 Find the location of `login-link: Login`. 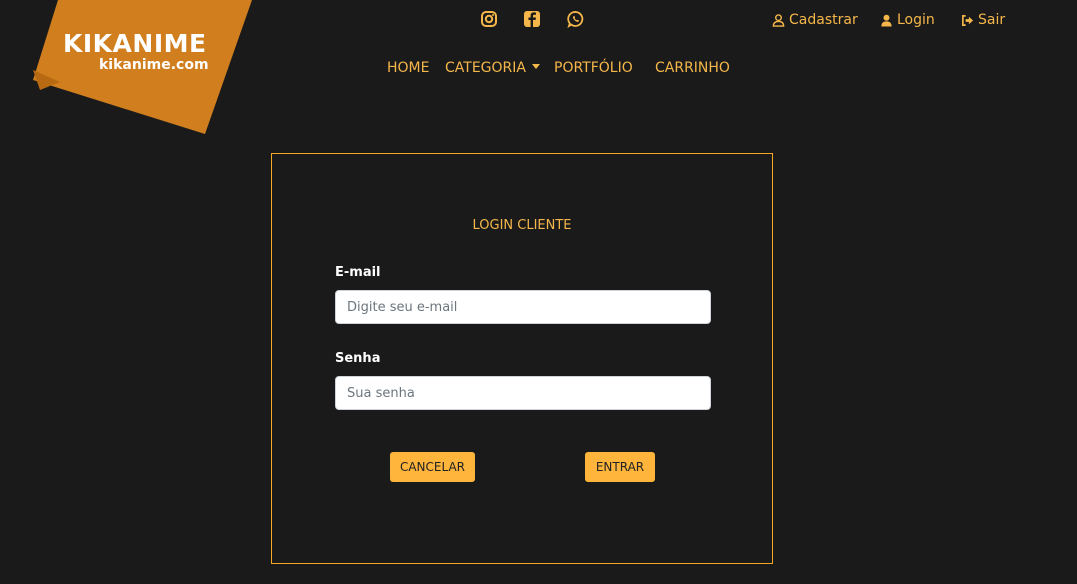

login-link: Login is located at coordinates (907, 20).